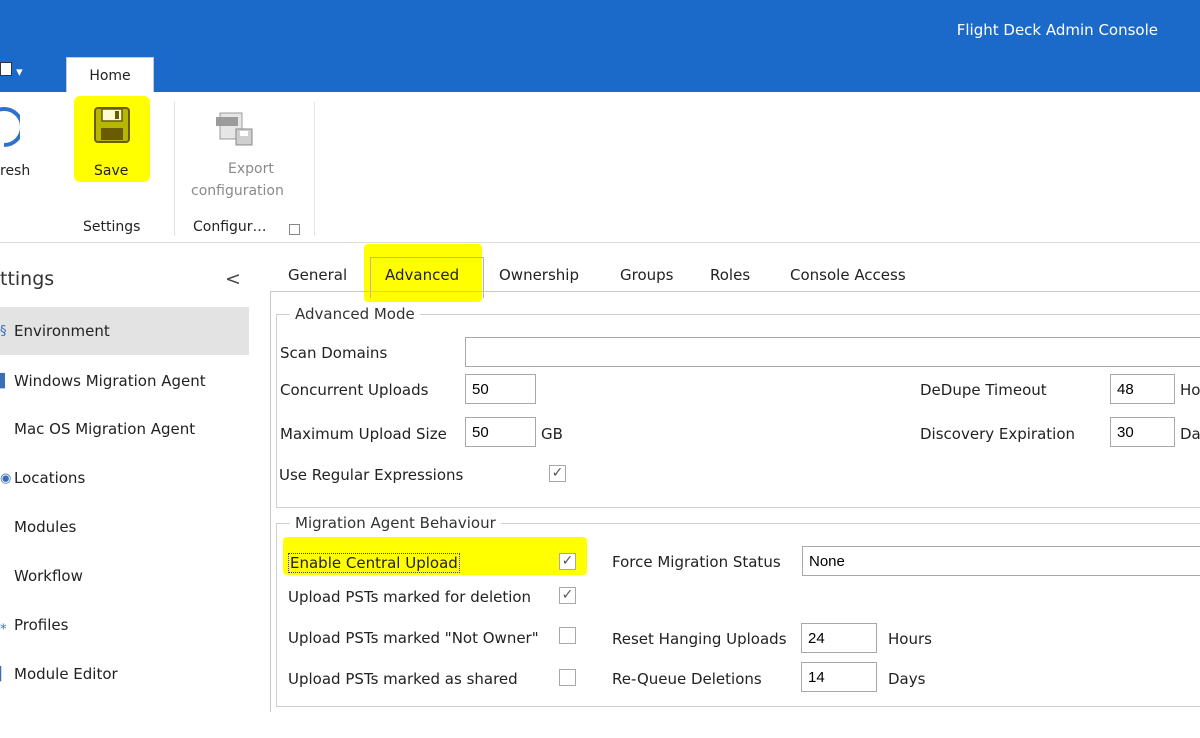 Image resolution: width=1200 pixels, height=738 pixels. I want to click on sidebar-item-label: Environment, so click(62, 331).